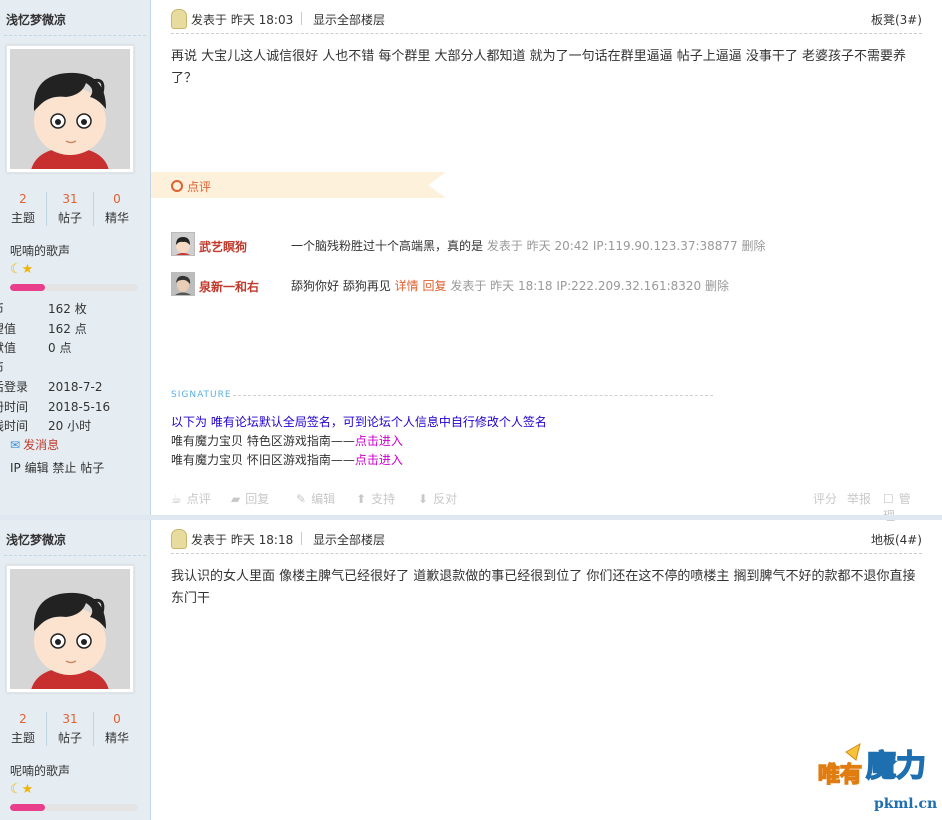 Image resolution: width=942 pixels, height=820 pixels. What do you see at coordinates (2, 310) in the screenshot?
I see `info-key: 币` at bounding box center [2, 310].